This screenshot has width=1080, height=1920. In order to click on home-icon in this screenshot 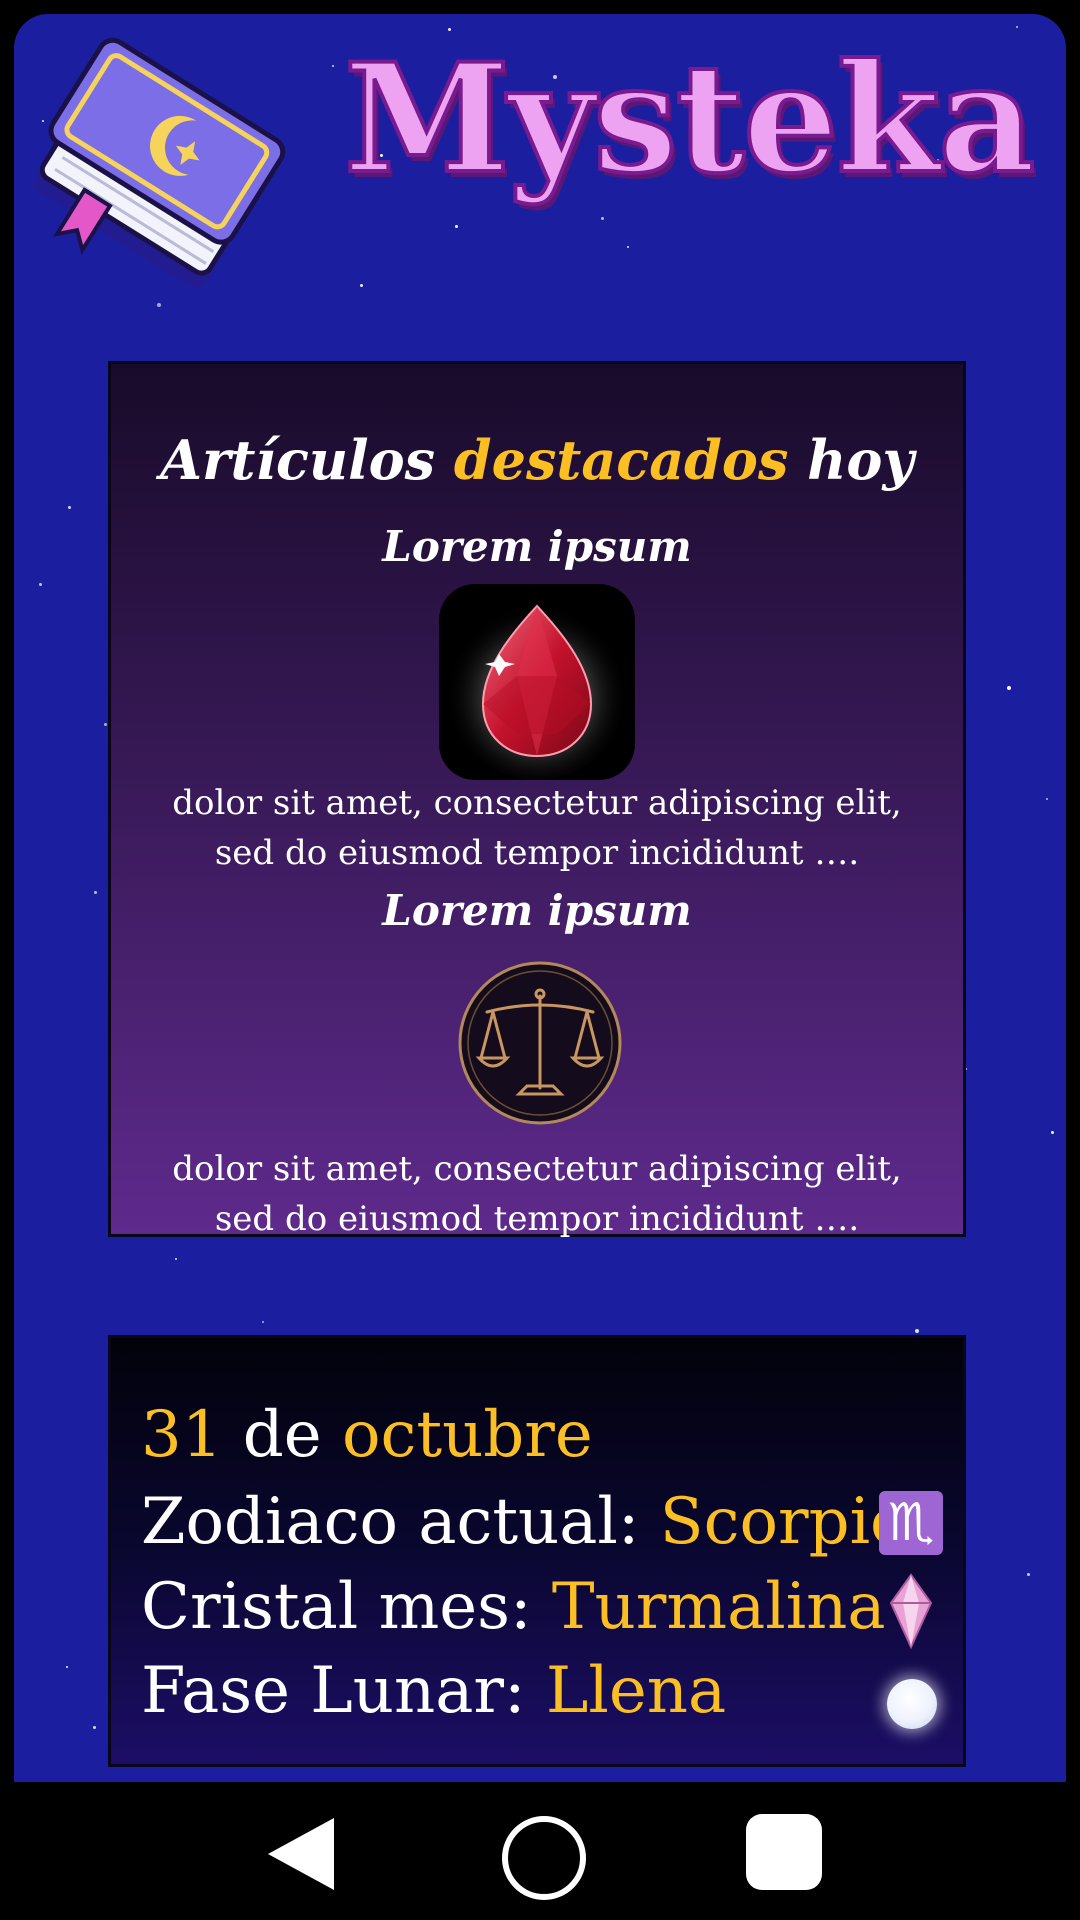, I will do `click(544, 1858)`.